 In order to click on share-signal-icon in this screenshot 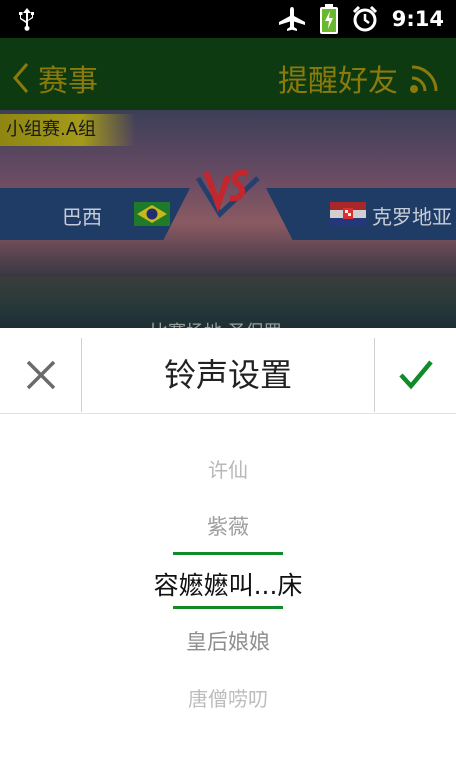, I will do `click(424, 79)`.